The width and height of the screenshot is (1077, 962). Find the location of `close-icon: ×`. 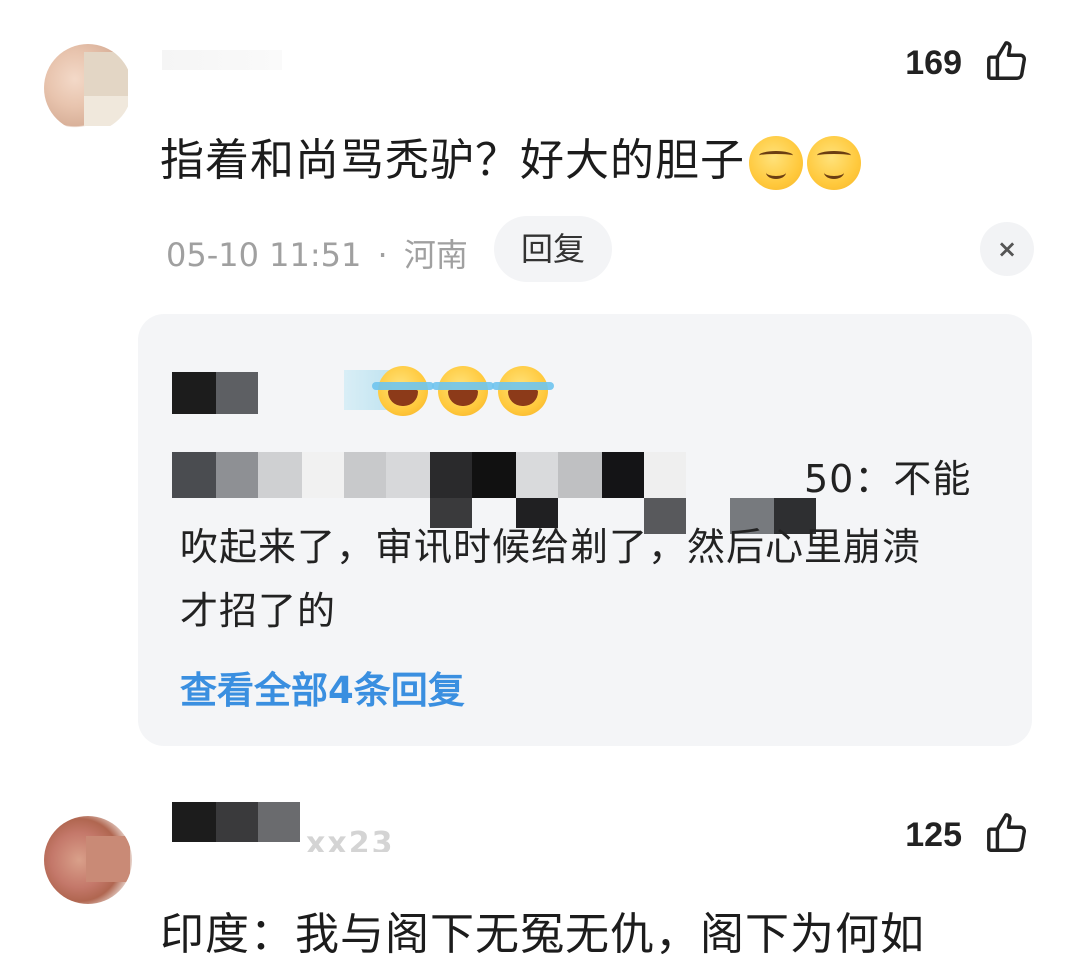

close-icon: × is located at coordinates (1007, 249).